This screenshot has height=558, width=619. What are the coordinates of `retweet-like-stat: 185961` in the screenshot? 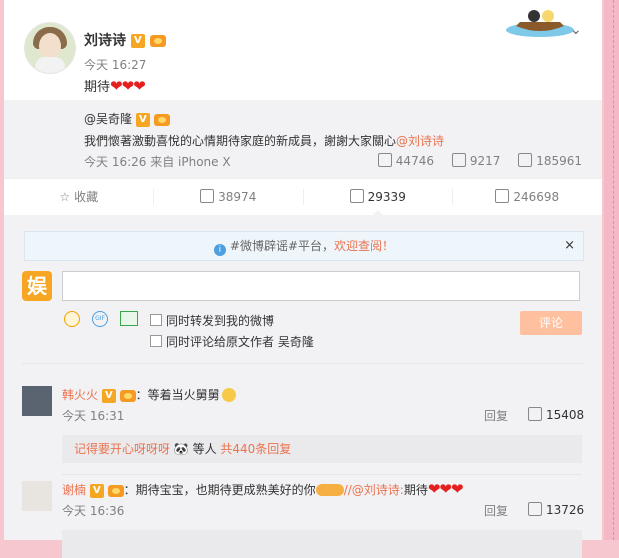 It's located at (550, 160).